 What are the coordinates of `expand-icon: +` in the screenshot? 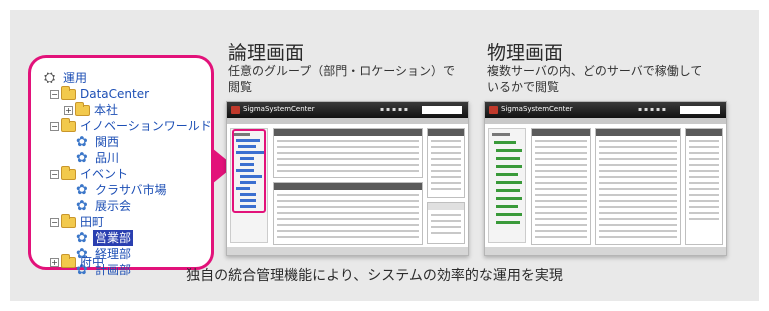 It's located at (68, 110).